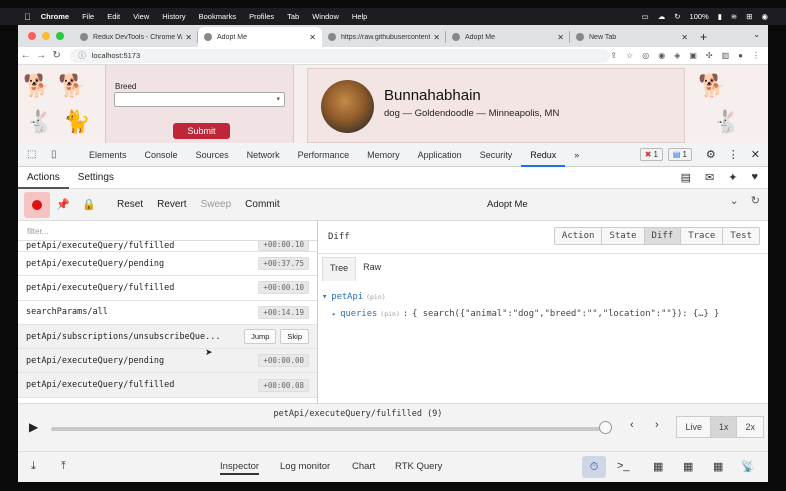 This screenshot has width=786, height=491. What do you see at coordinates (720, 16) in the screenshot?
I see `battery-icon: ▮` at bounding box center [720, 16].